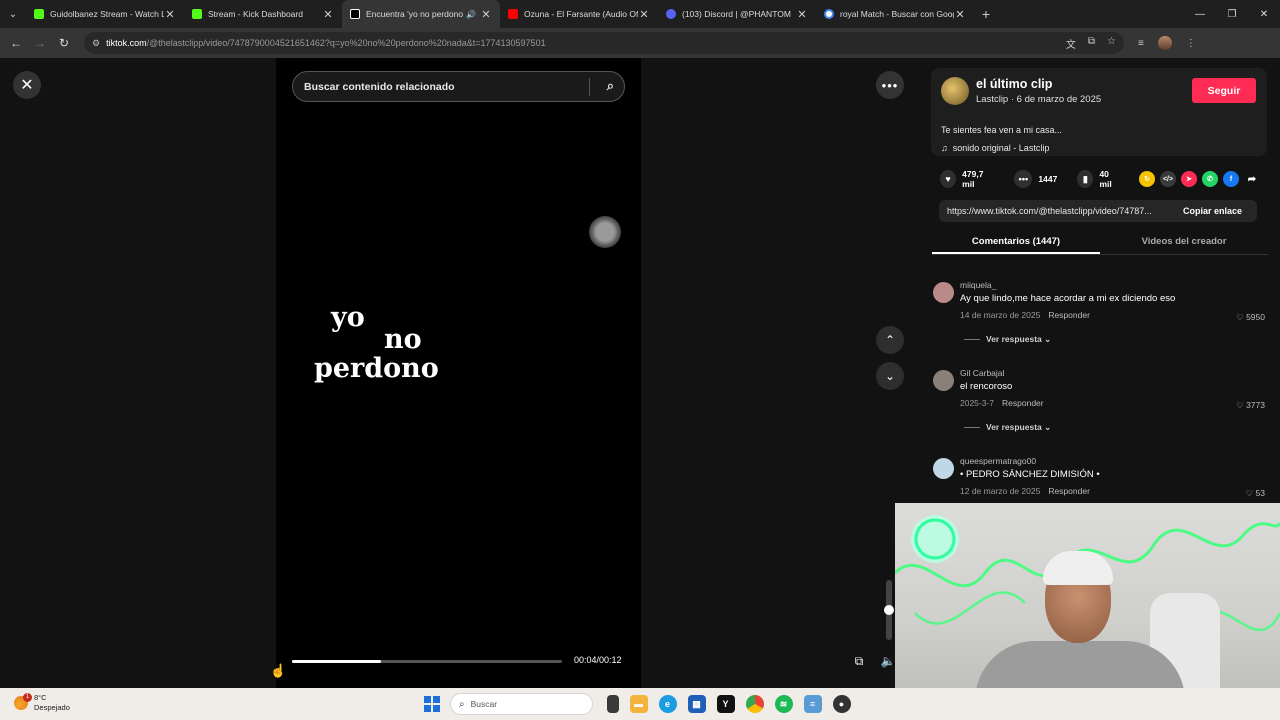 The width and height of the screenshot is (1280, 720). Describe the element at coordinates (458, 86) in the screenshot. I see `related-search-input: Buscar contenido relacionado ⌕` at that location.